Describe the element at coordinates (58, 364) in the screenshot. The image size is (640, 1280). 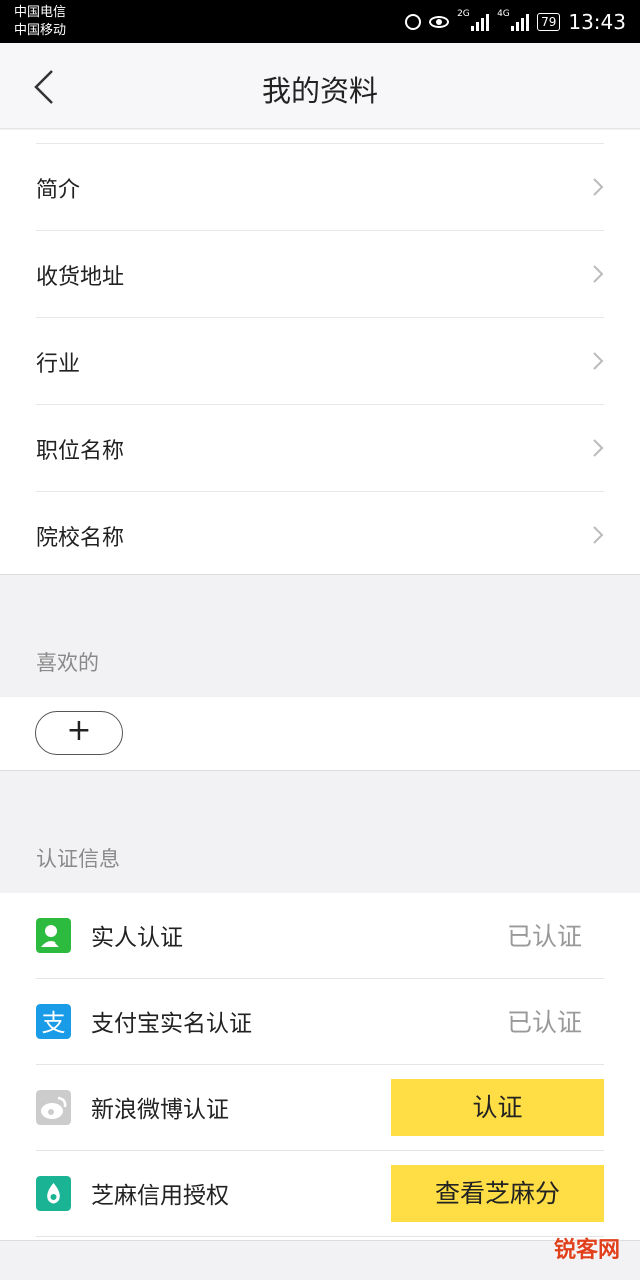
I see `item-label: 行业` at that location.